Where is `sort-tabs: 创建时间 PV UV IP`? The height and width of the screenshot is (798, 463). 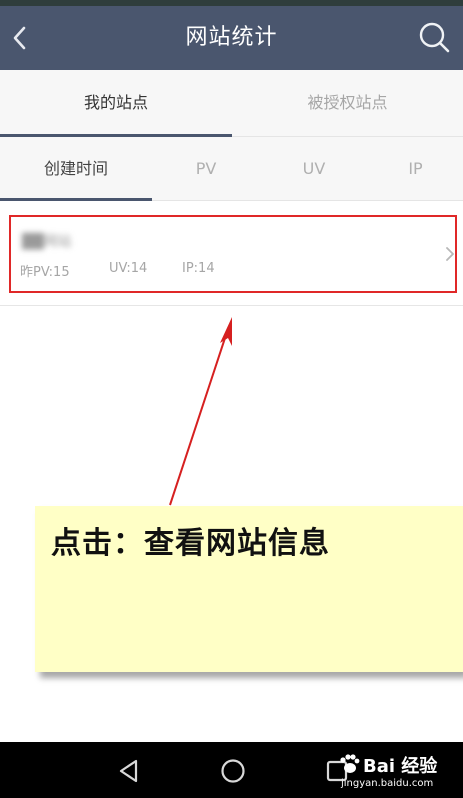 sort-tabs: 创建时间 PV UV IP is located at coordinates (231, 169).